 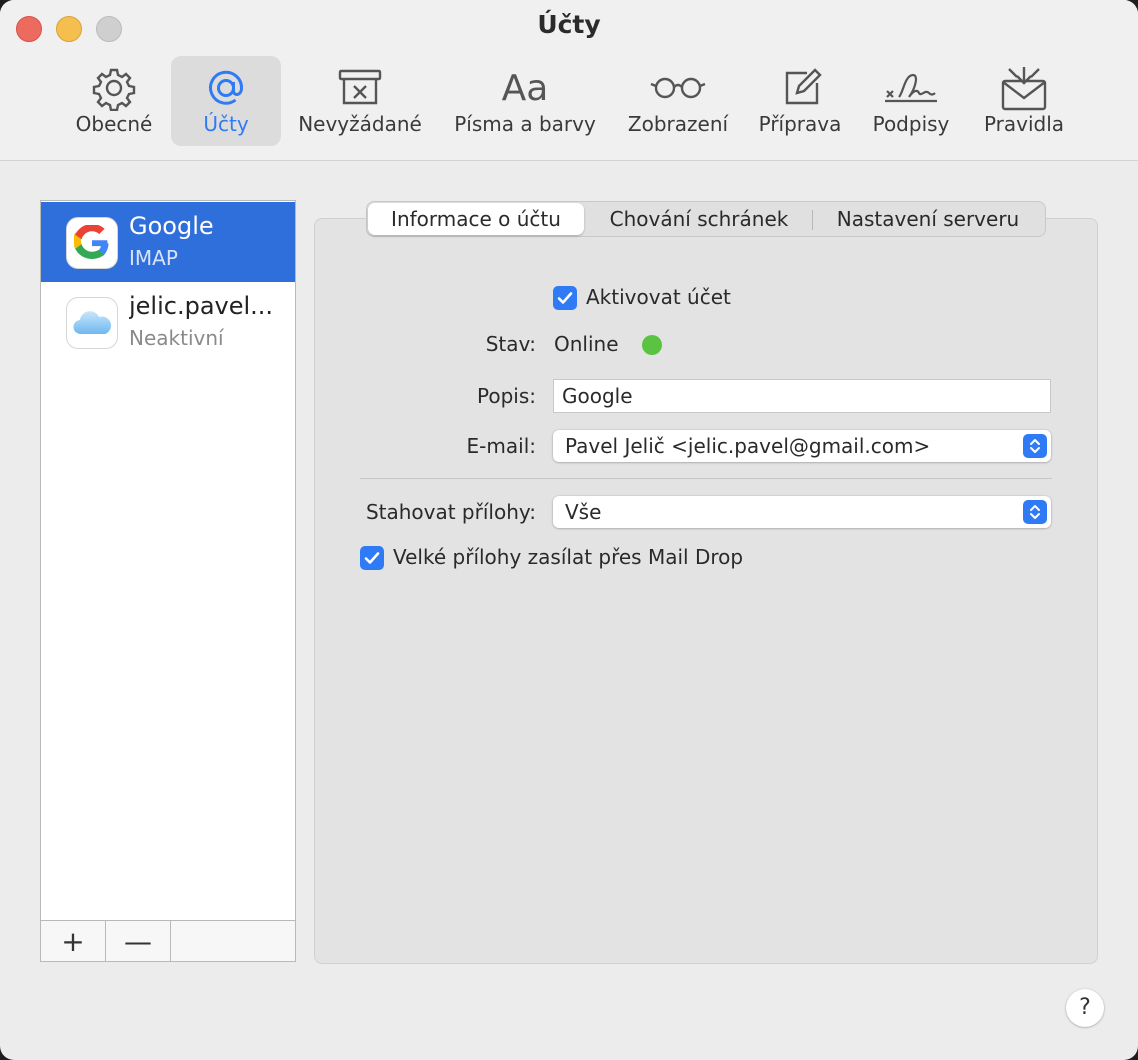 I want to click on toolbar-viewing: Zobrazení, so click(x=678, y=101).